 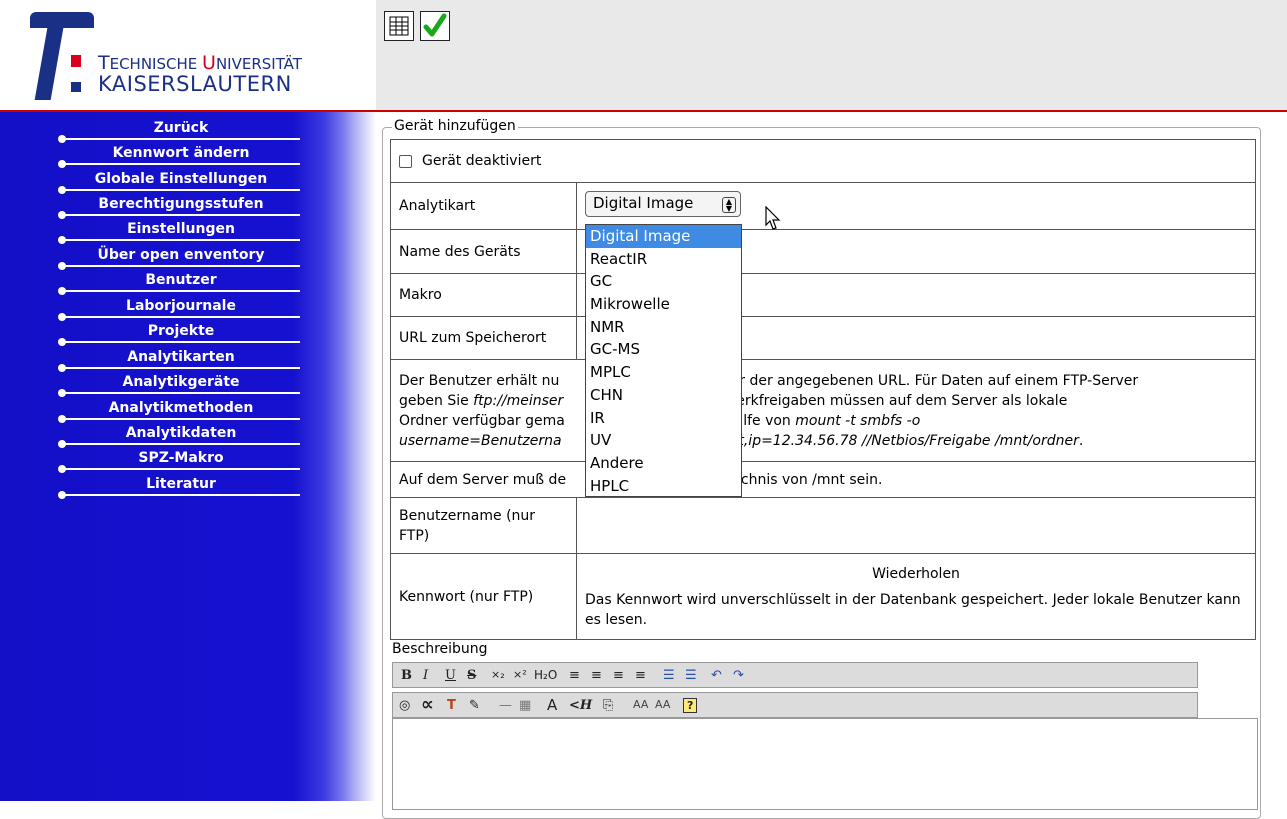 I want to click on formula-button: H₂O, so click(x=545, y=675).